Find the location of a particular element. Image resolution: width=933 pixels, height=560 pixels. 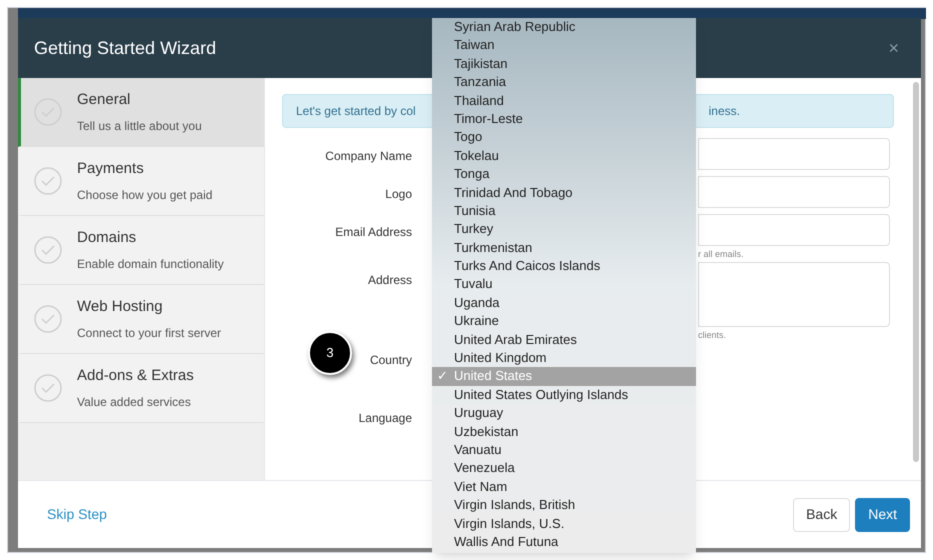

alert-text: iness. is located at coordinates (724, 111).